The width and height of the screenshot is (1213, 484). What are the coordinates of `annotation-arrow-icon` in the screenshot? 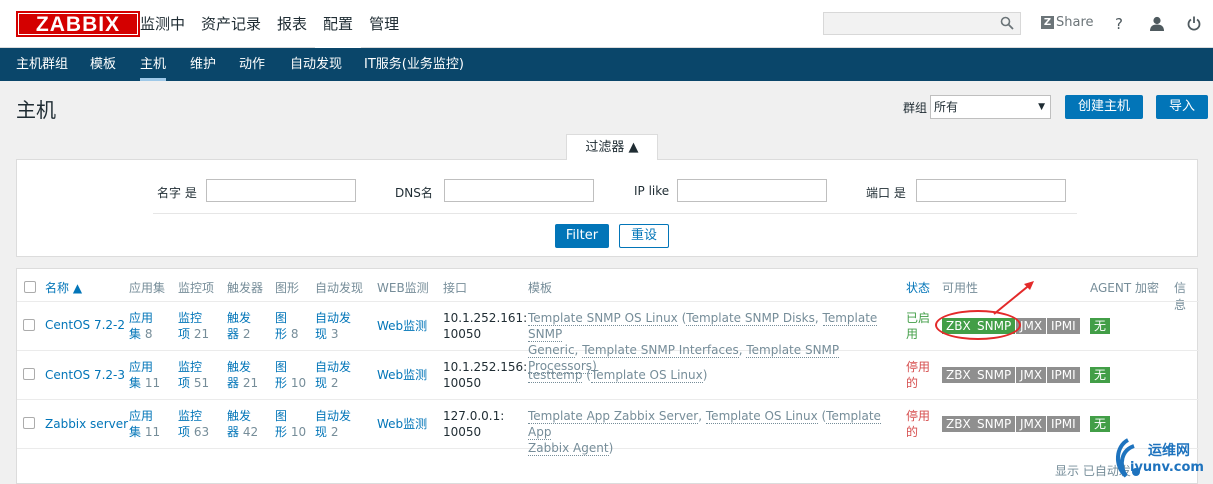 It's located at (1013, 298).